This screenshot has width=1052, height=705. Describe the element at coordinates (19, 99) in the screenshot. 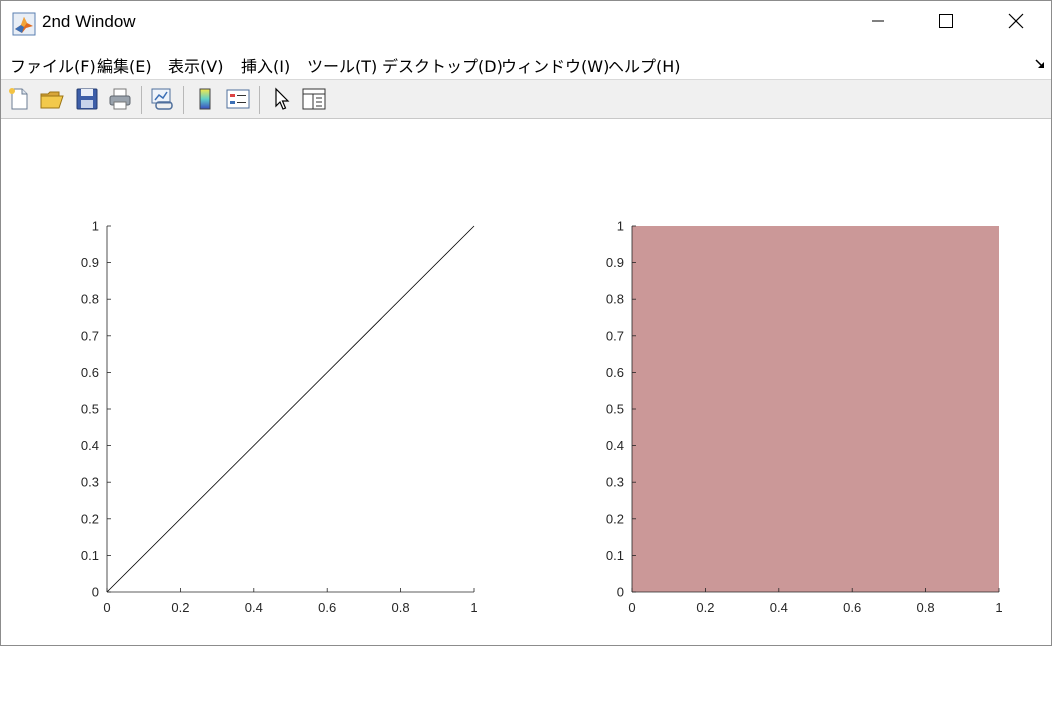

I see `new-figure-icon` at that location.